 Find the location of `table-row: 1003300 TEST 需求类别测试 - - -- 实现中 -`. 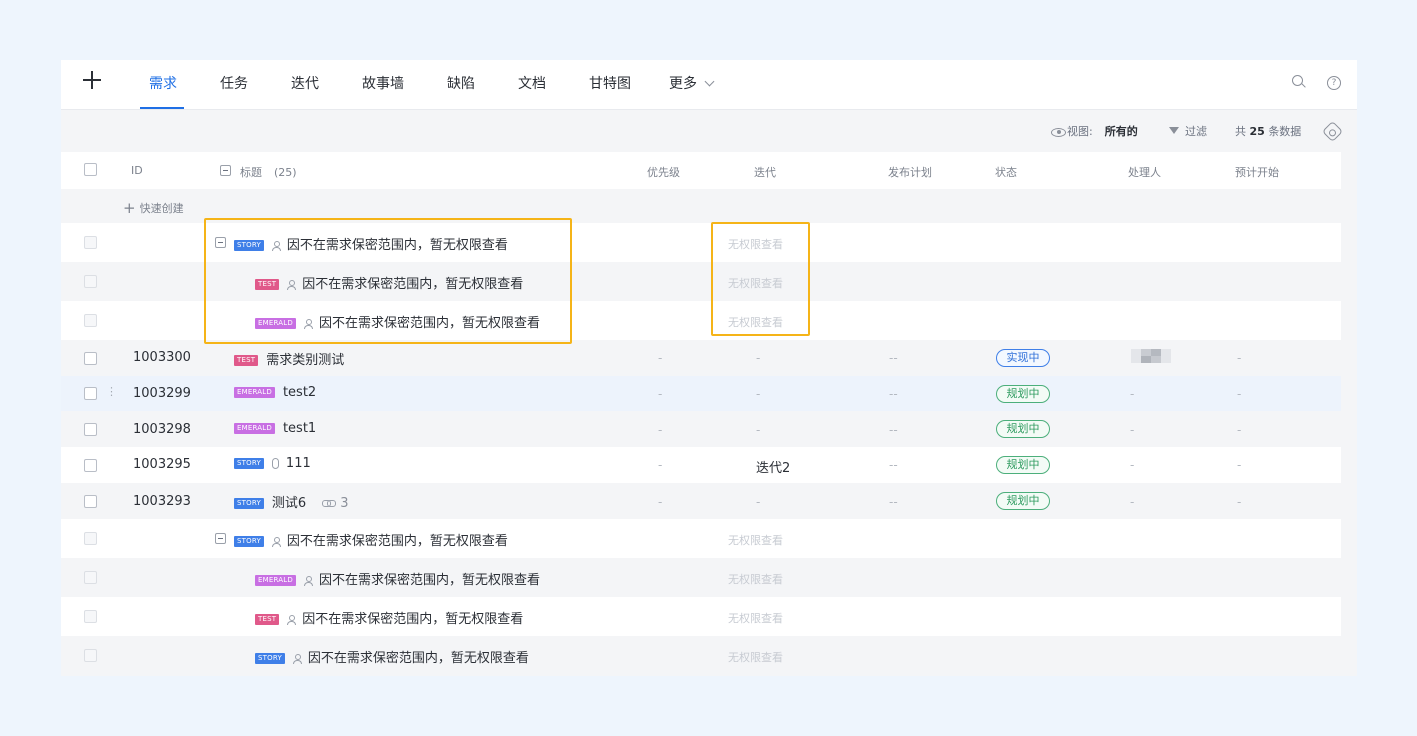

table-row: 1003300 TEST 需求类别测试 - - -- 实现中 - is located at coordinates (701, 358).